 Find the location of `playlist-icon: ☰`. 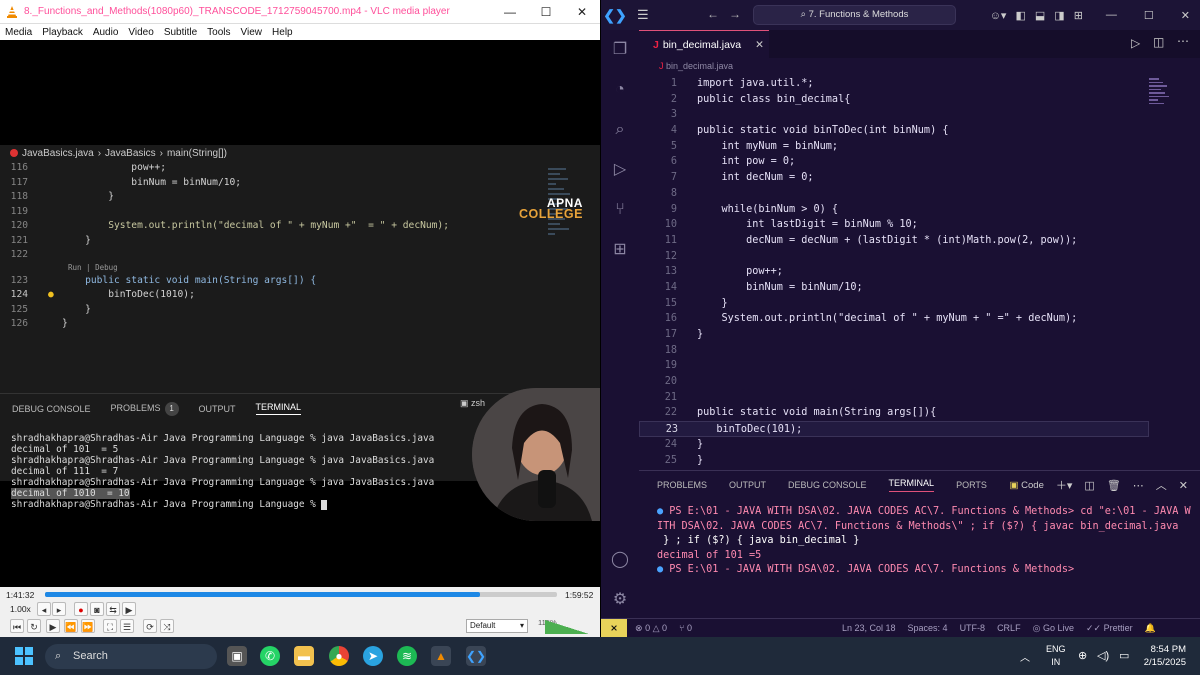

playlist-icon: ☰ is located at coordinates (127, 626).